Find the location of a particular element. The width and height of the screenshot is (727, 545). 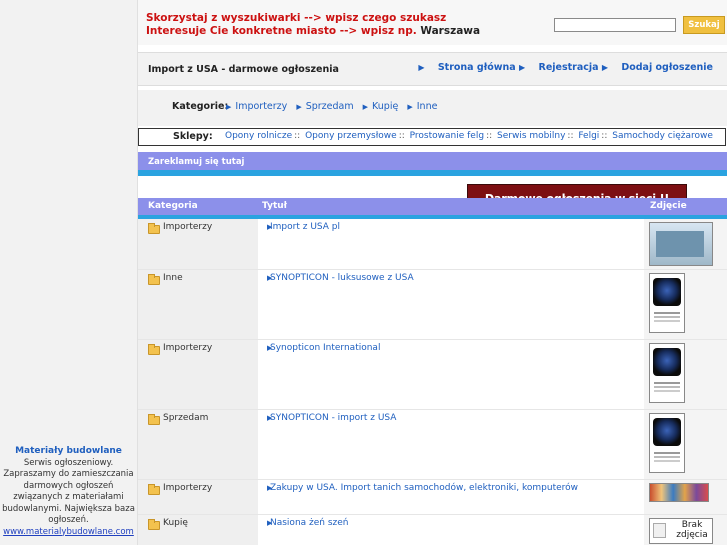

image-icon is located at coordinates (659, 530).